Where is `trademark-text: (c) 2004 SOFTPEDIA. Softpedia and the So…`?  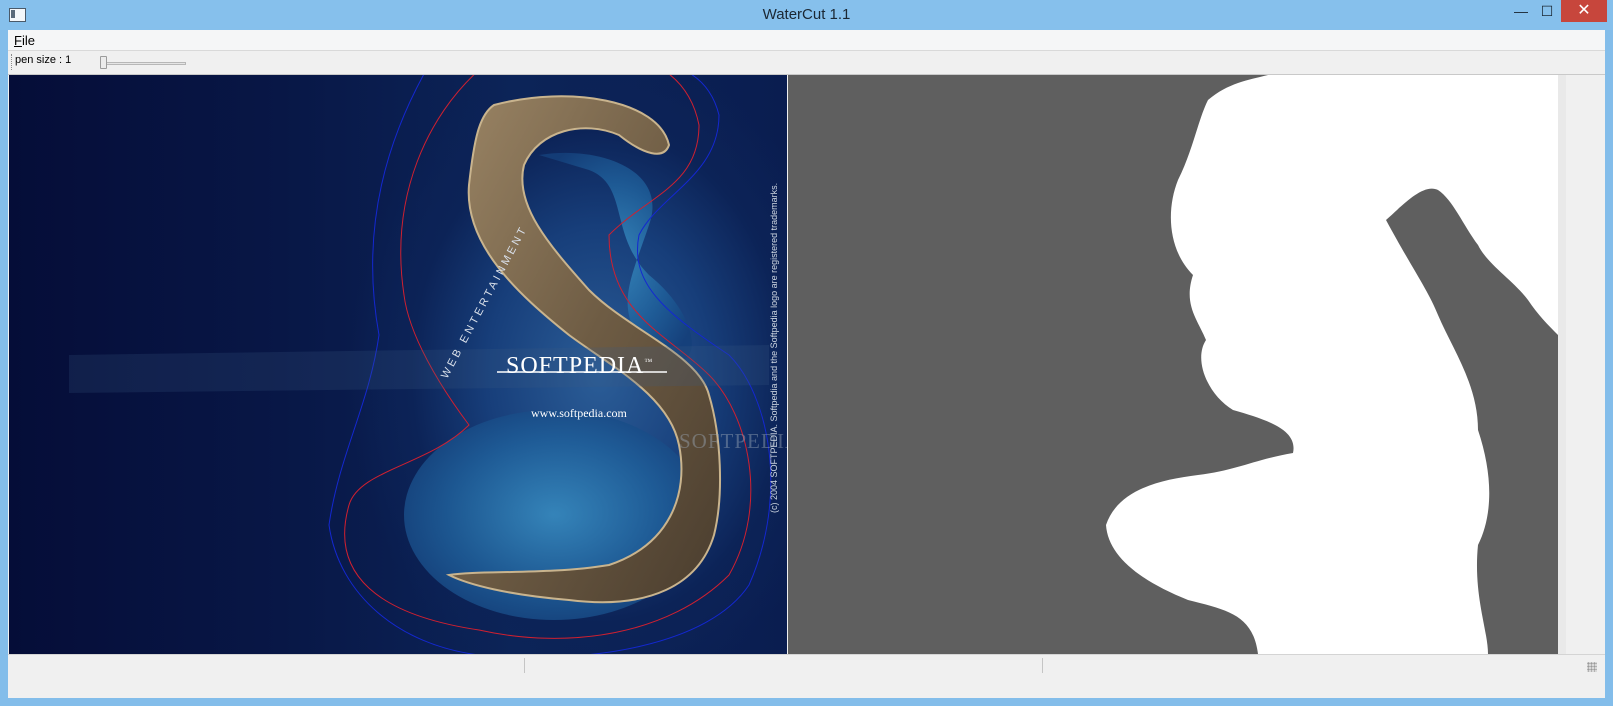
trademark-text: (c) 2004 SOFTPEDIA. Softpedia and the So… is located at coordinates (774, 347).